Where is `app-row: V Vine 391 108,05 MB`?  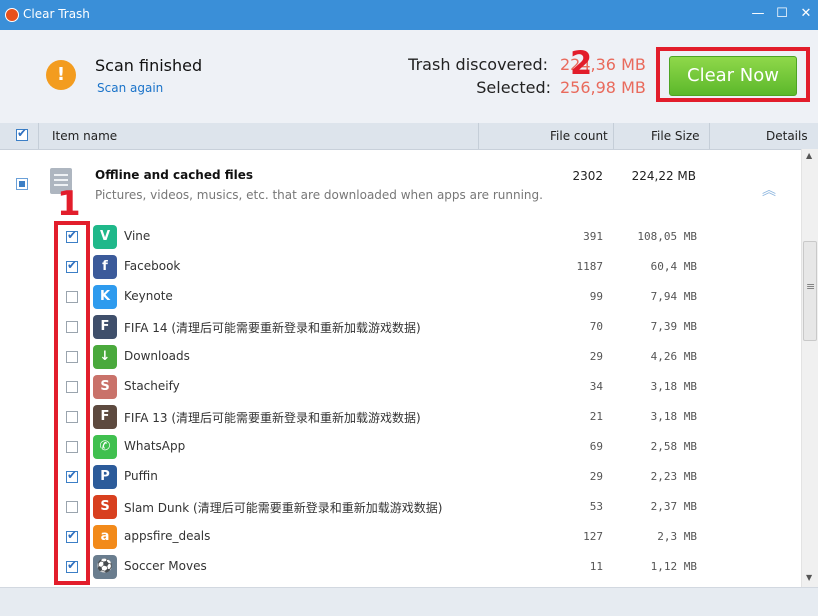 app-row: V Vine 391 108,05 MB is located at coordinates (400, 237).